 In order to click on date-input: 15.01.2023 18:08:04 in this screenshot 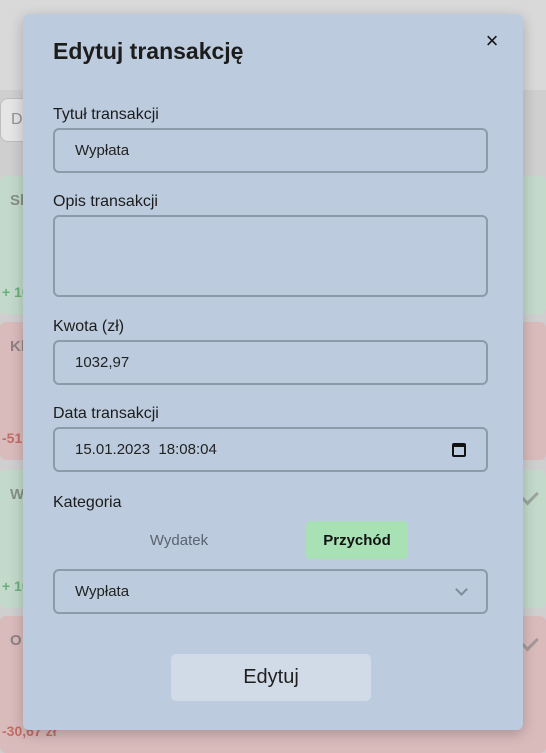, I will do `click(270, 449)`.